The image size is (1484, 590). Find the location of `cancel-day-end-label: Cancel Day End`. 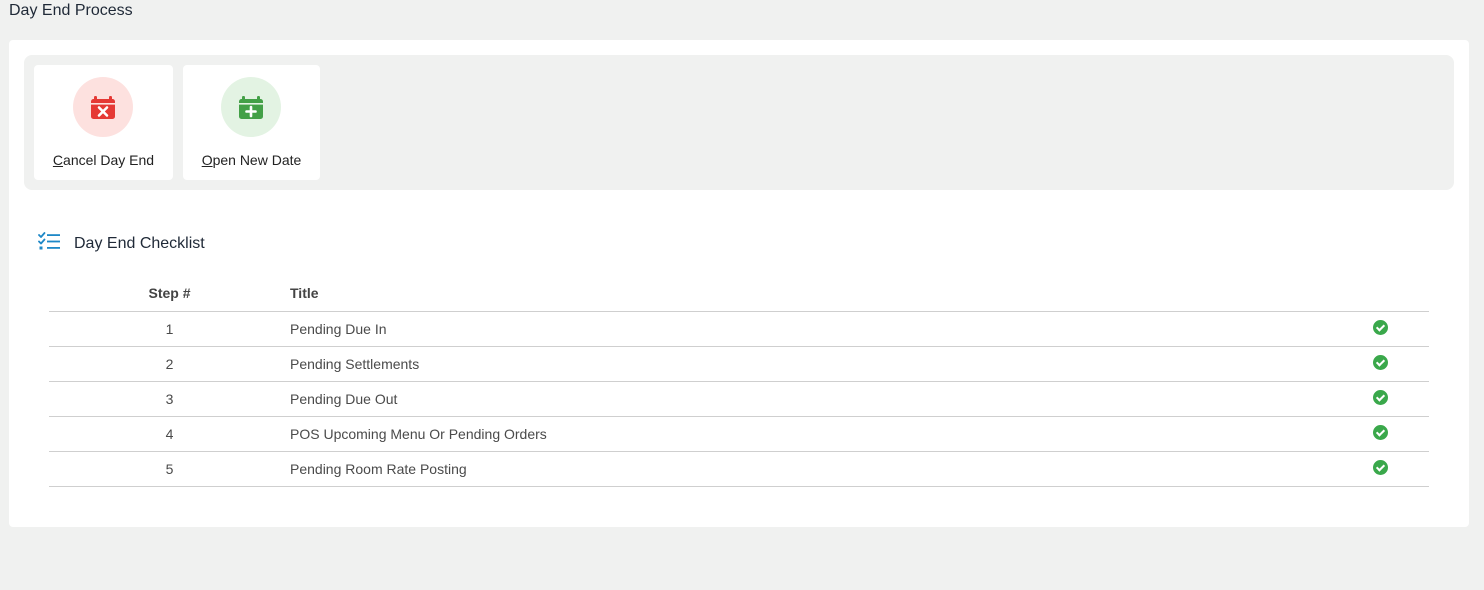

cancel-day-end-label: Cancel Day End is located at coordinates (103, 160).